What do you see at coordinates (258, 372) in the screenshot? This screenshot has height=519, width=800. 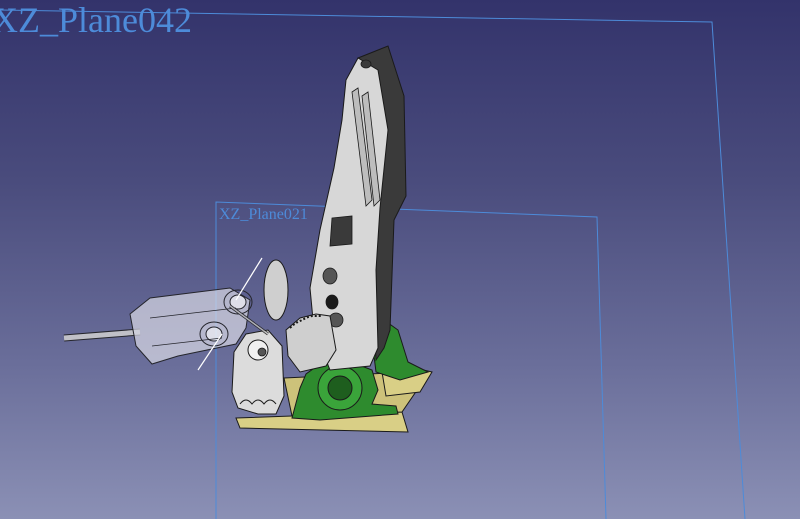 I see `side-bracket` at bounding box center [258, 372].